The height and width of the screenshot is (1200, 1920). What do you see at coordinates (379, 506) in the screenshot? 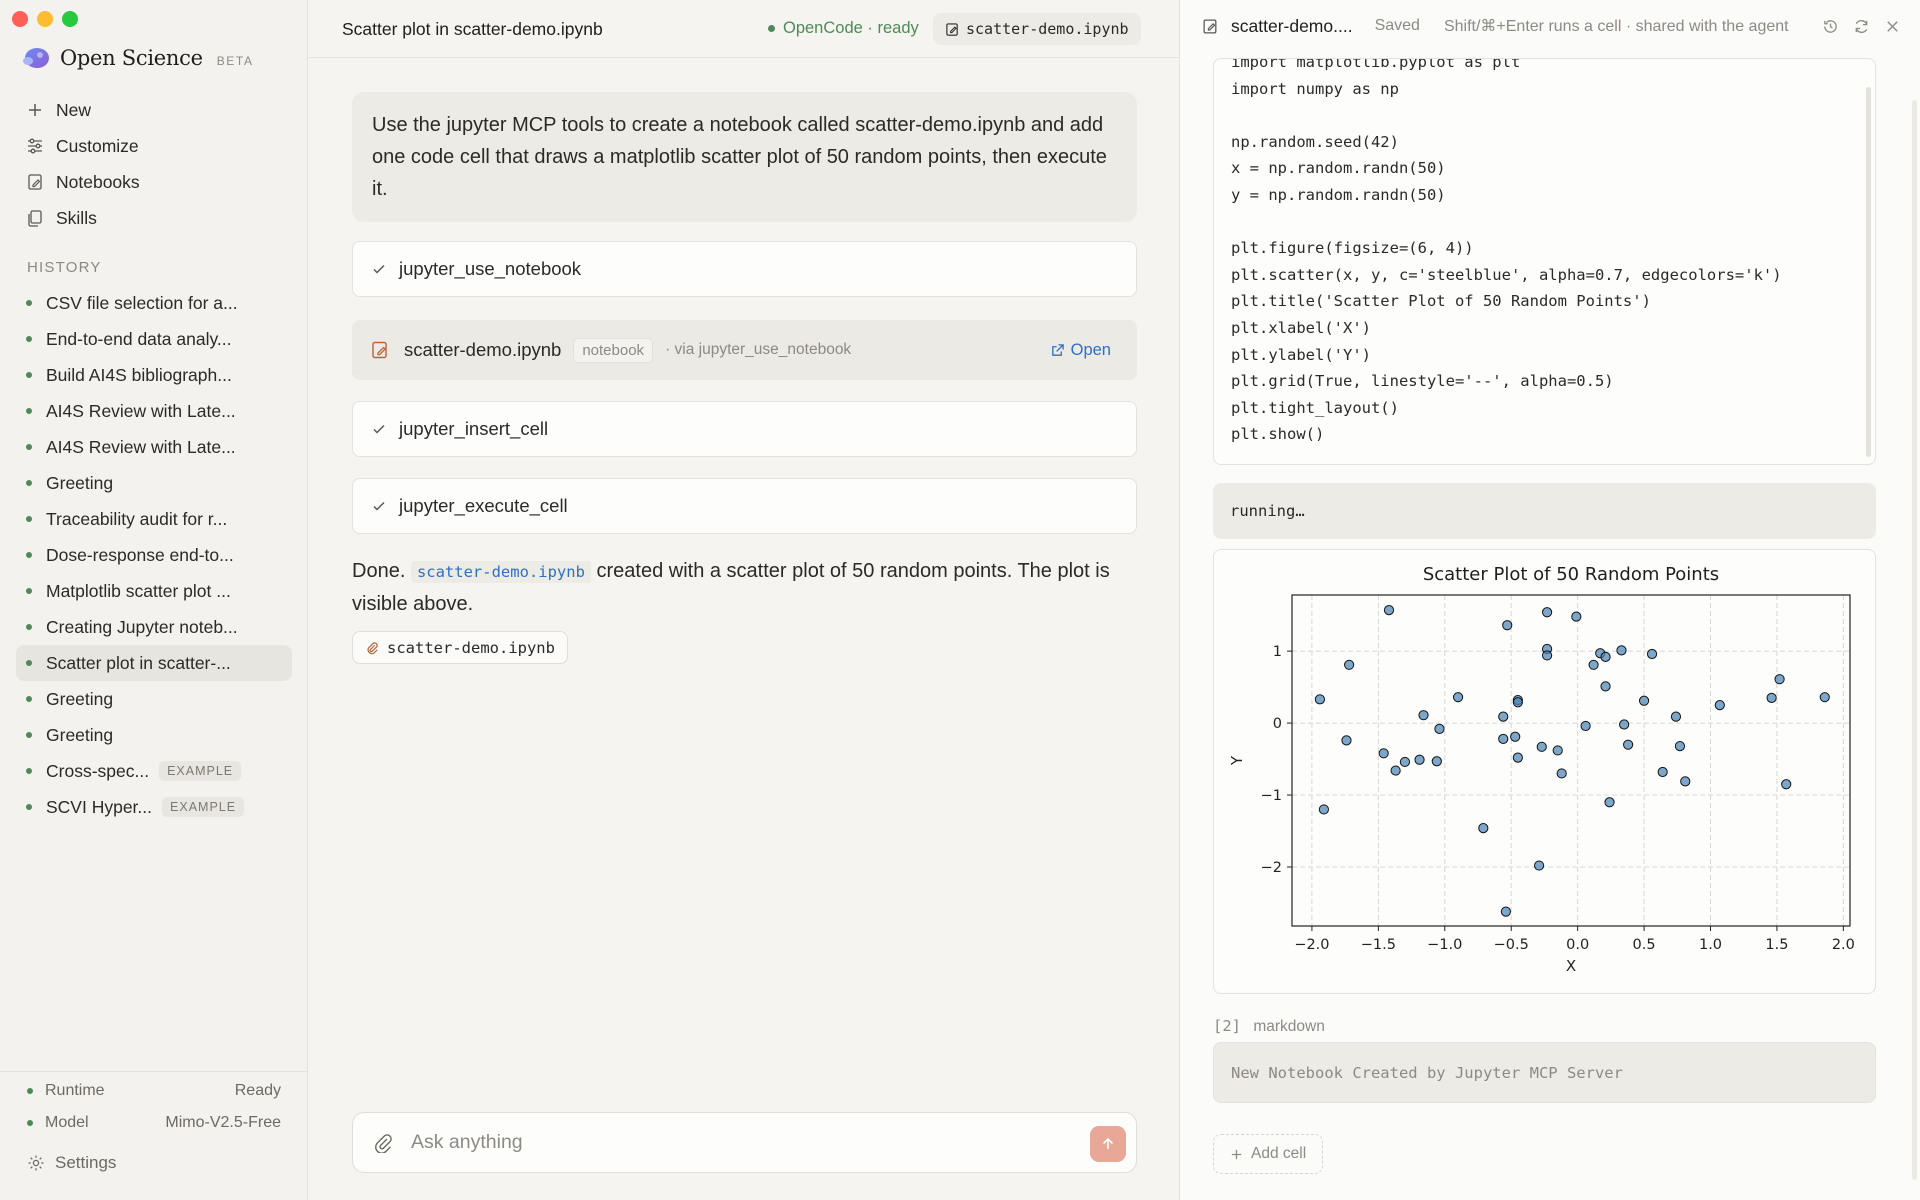
I see `check-icon` at bounding box center [379, 506].